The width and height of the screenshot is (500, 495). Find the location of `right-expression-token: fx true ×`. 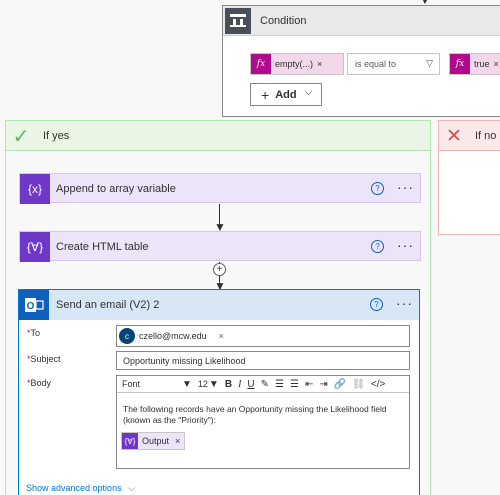

right-expression-token: fx true × is located at coordinates (474, 64).